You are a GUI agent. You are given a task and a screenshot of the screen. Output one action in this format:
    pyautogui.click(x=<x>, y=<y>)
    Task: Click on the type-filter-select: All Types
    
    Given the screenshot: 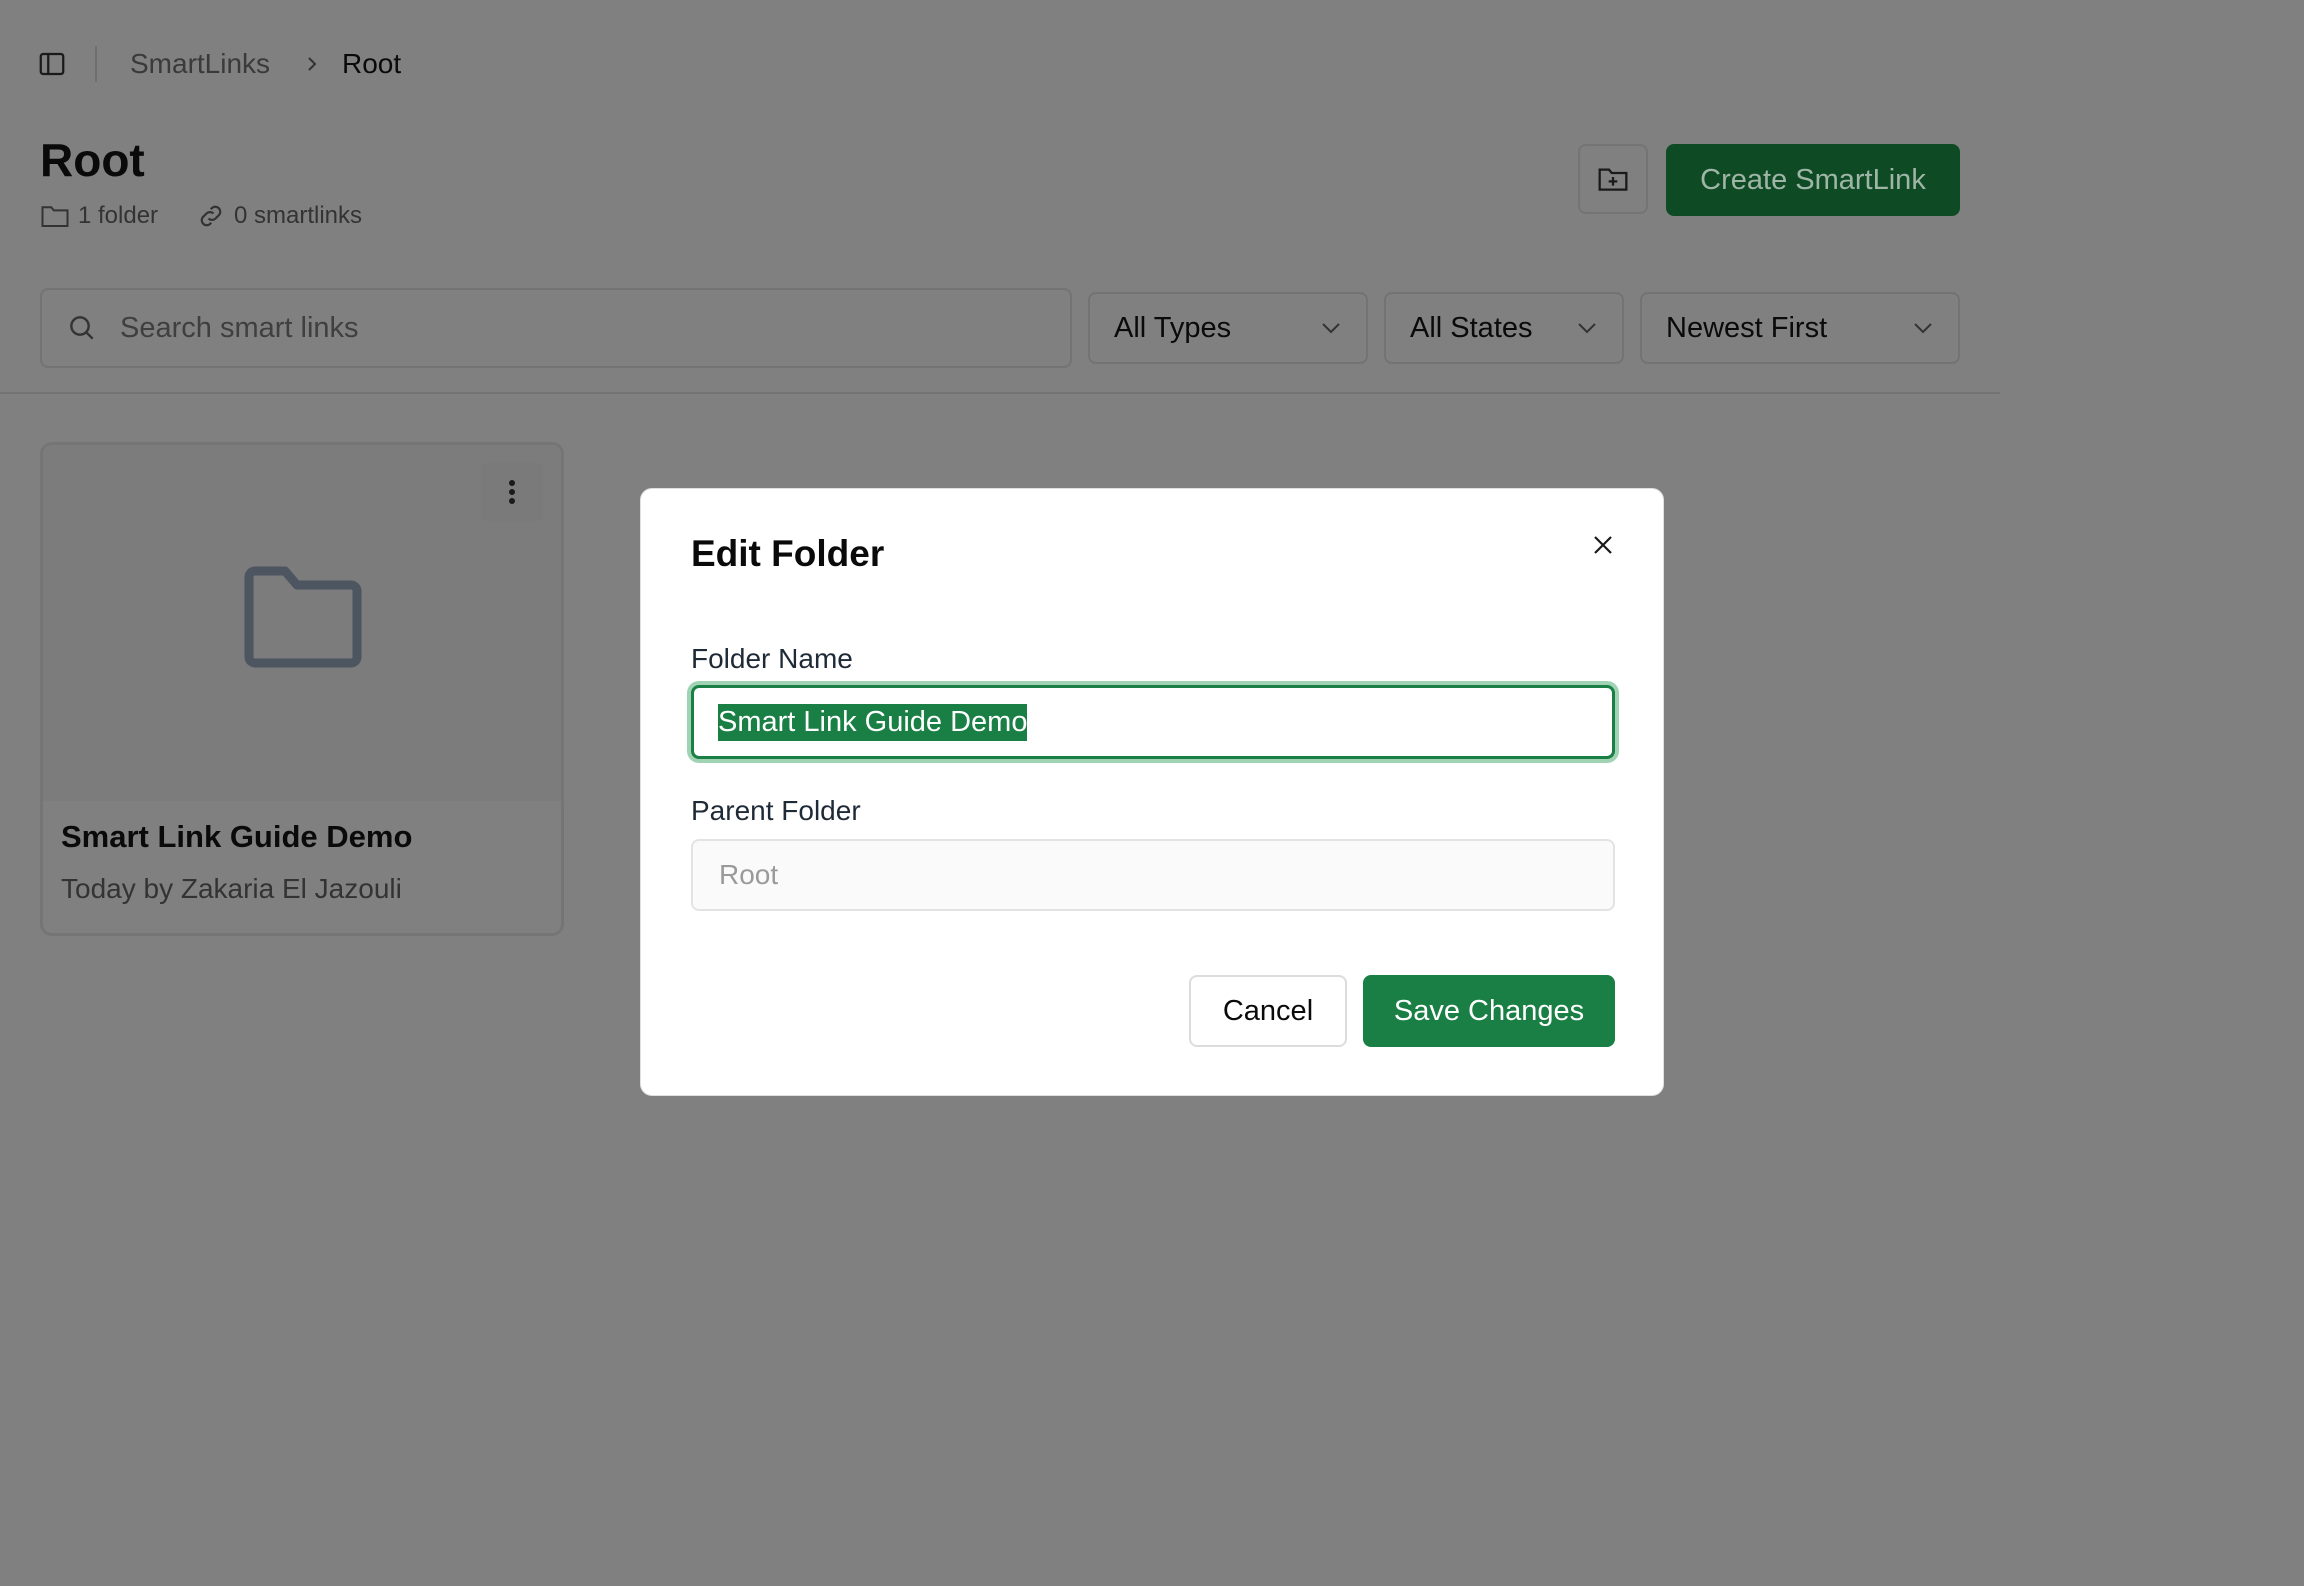 What is the action you would take?
    pyautogui.click(x=1228, y=328)
    